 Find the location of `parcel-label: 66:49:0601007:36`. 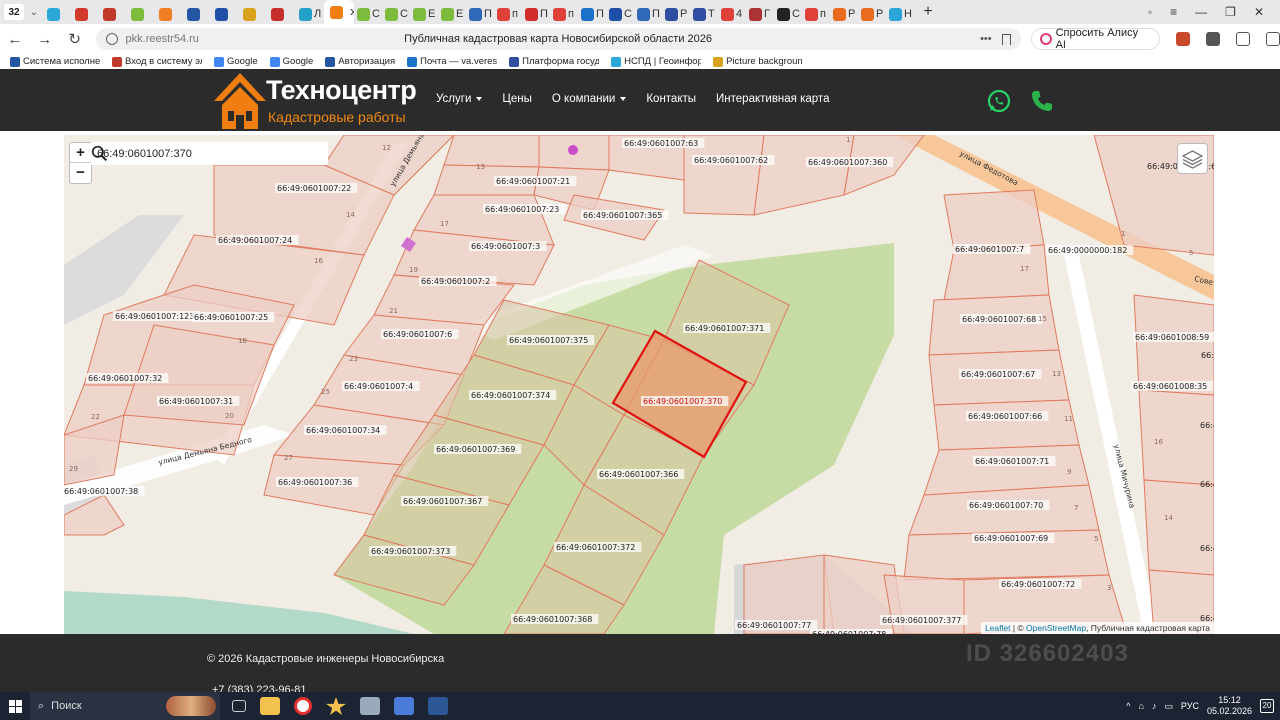

parcel-label: 66:49:0601007:36 is located at coordinates (315, 482).